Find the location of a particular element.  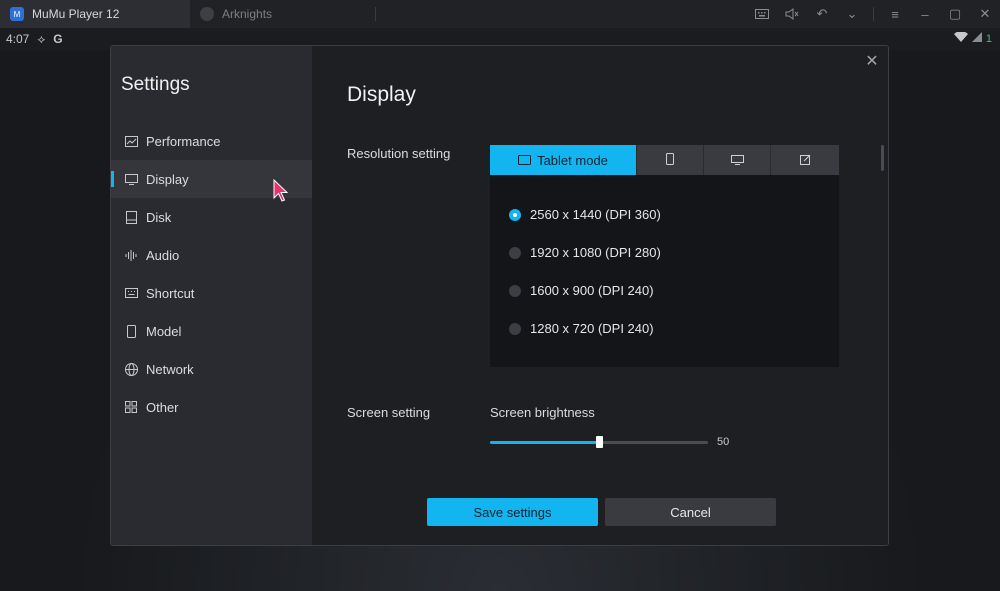

resolution-option-1600: 1600 x 900 (DPI 240) is located at coordinates (581, 290).